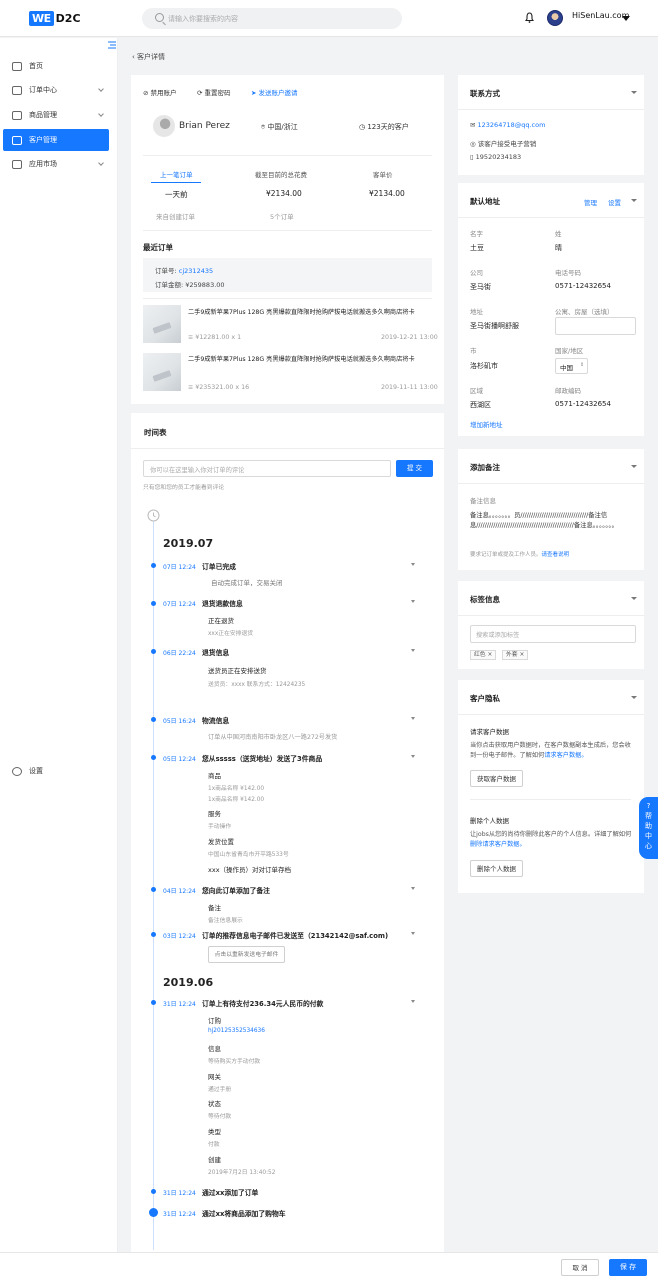  What do you see at coordinates (267, 468) in the screenshot?
I see `comment-input: 你可以在这里输入你对订单的评论` at bounding box center [267, 468].